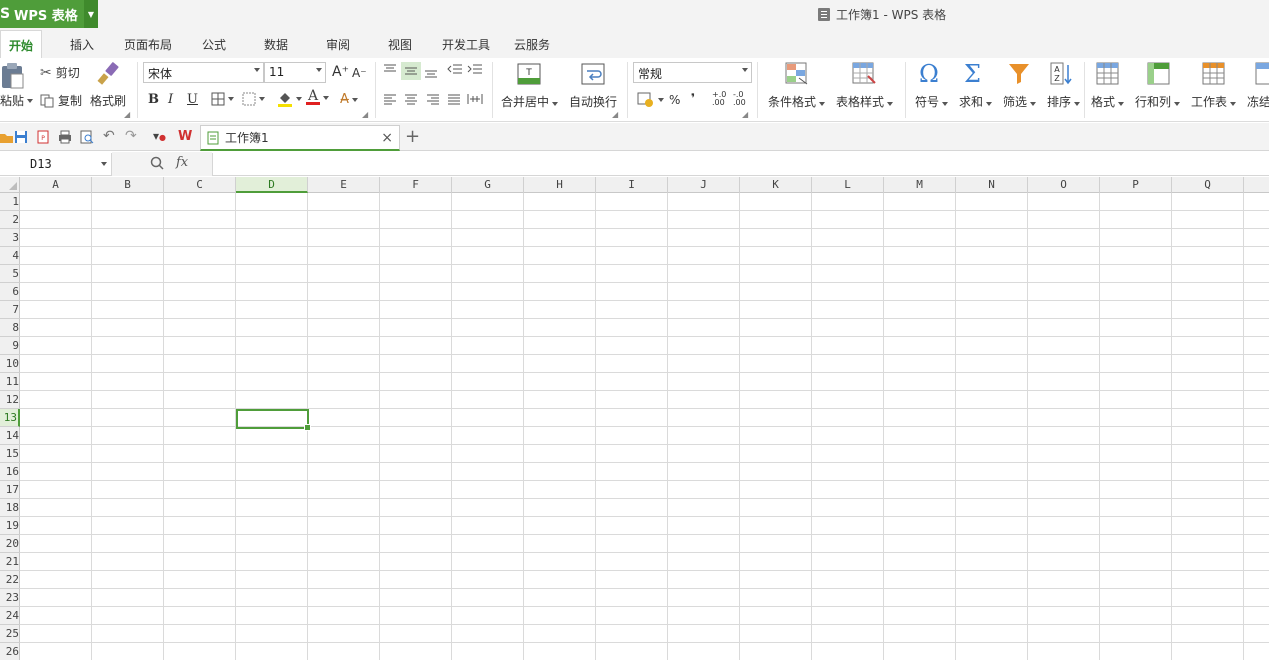 Image resolution: width=1269 pixels, height=660 pixels. I want to click on worksheet-icon, so click(1214, 74).